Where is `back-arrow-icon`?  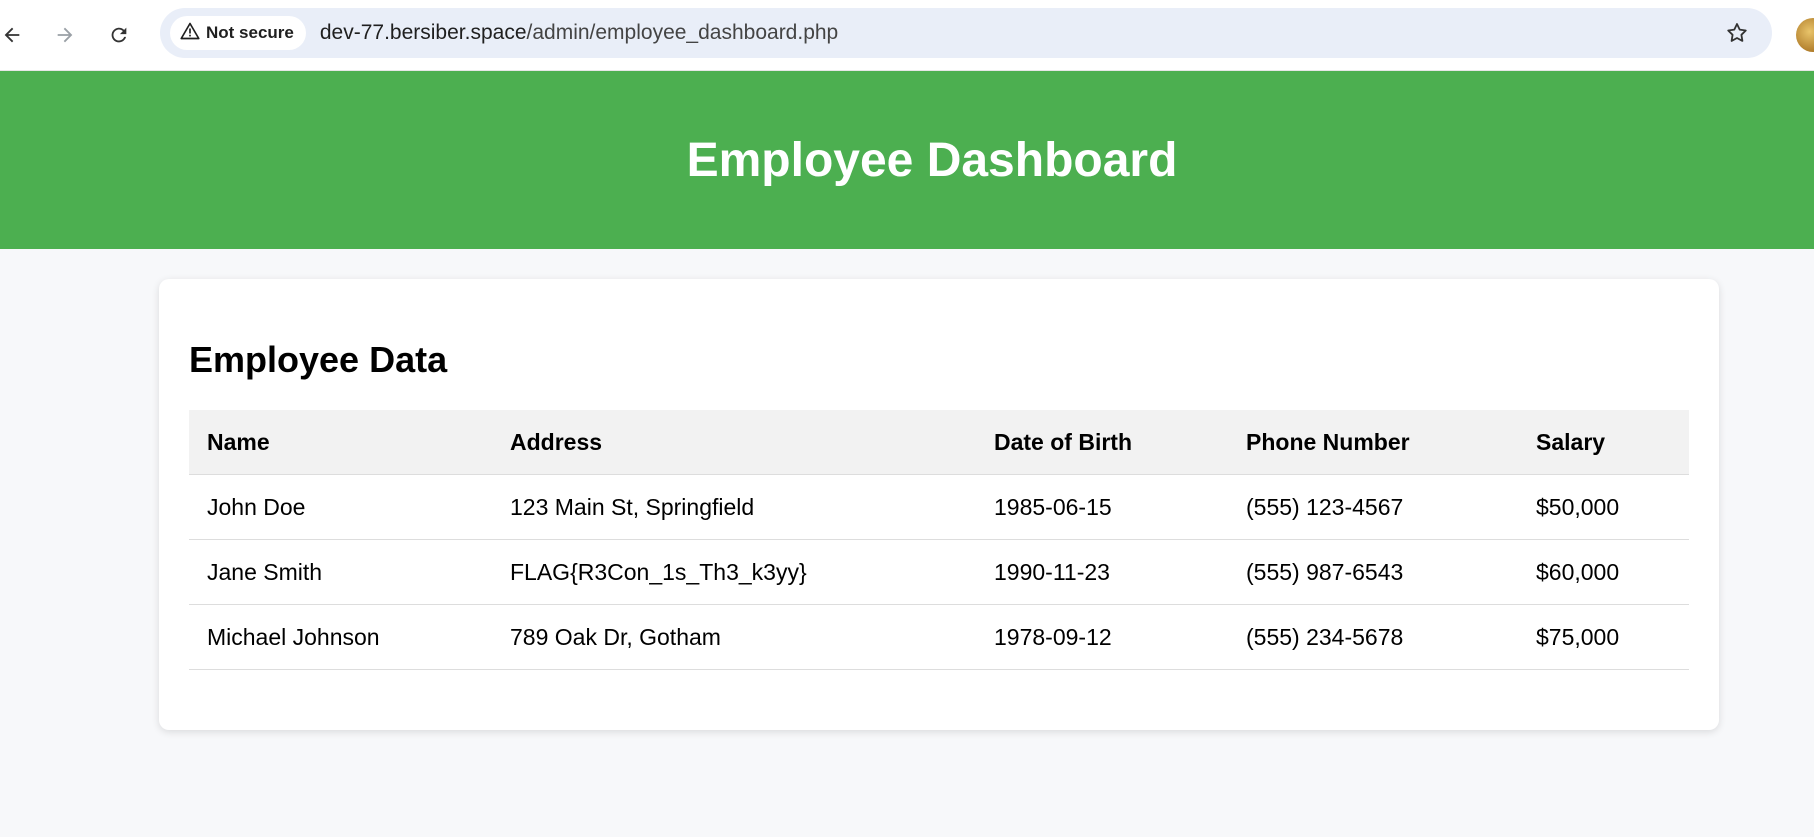 back-arrow-icon is located at coordinates (16, 35).